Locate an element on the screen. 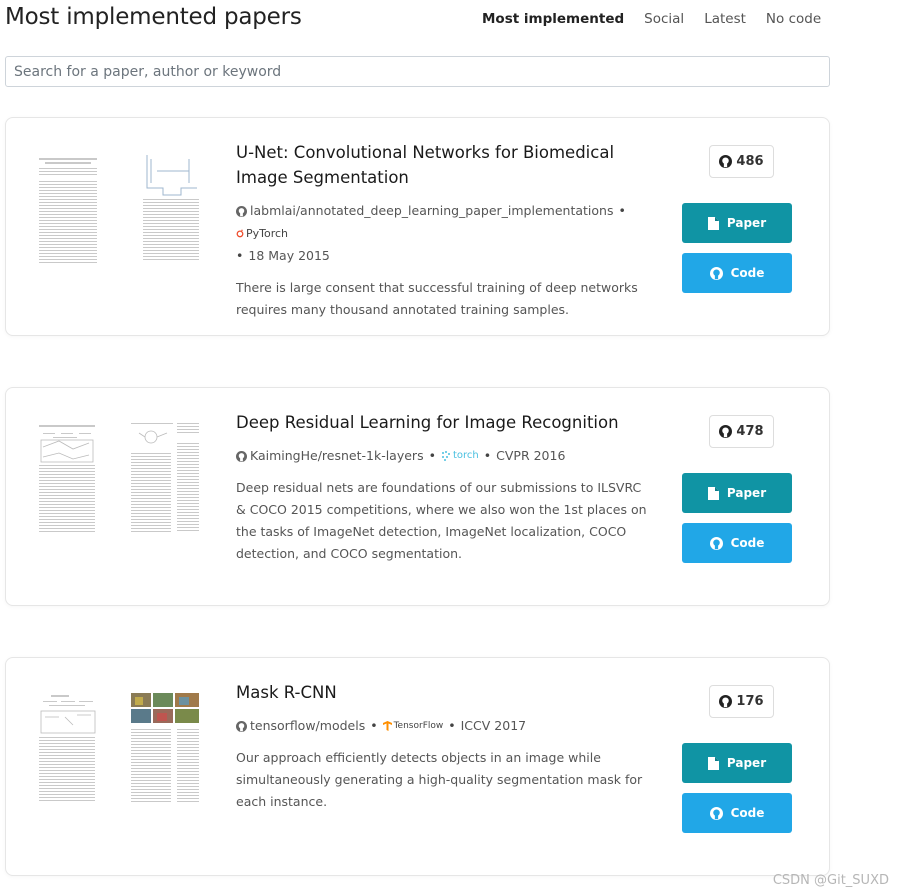  tab-no-code: No code is located at coordinates (793, 19).